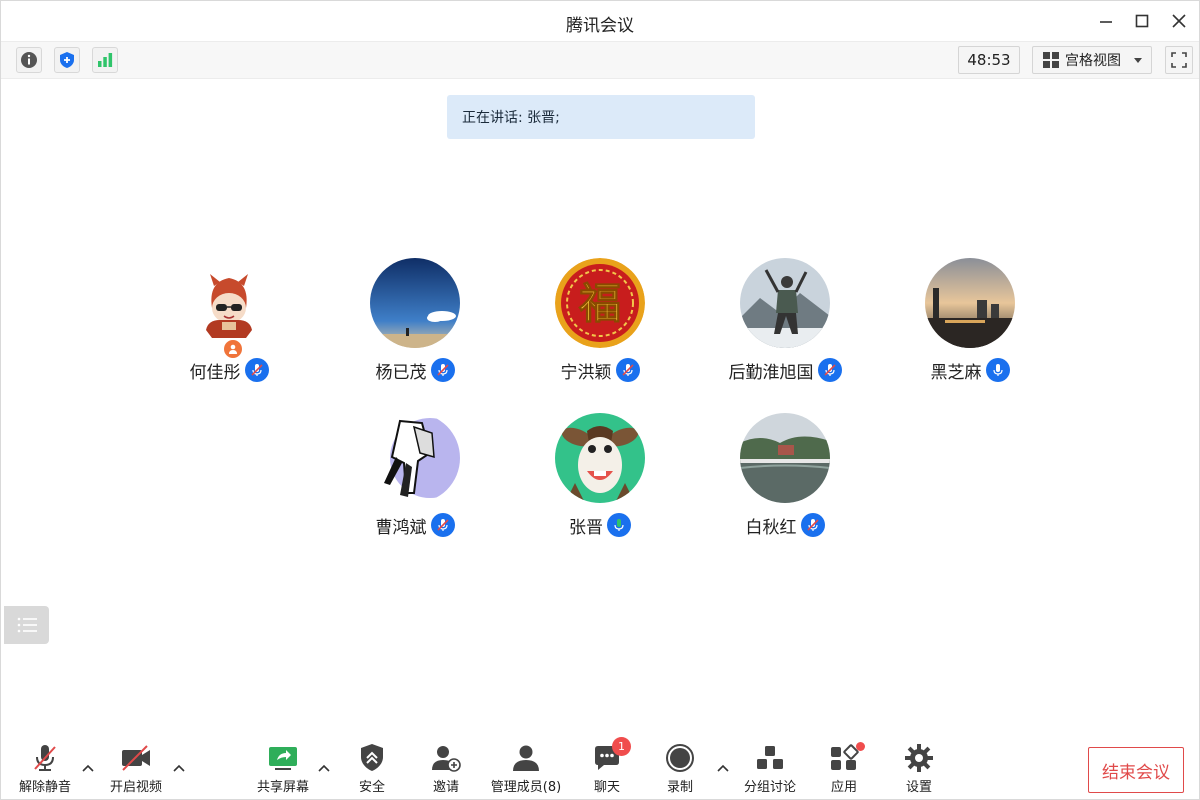  Describe the element at coordinates (526, 787) in the screenshot. I see `manage-members-label: 管理成员(8)` at that location.